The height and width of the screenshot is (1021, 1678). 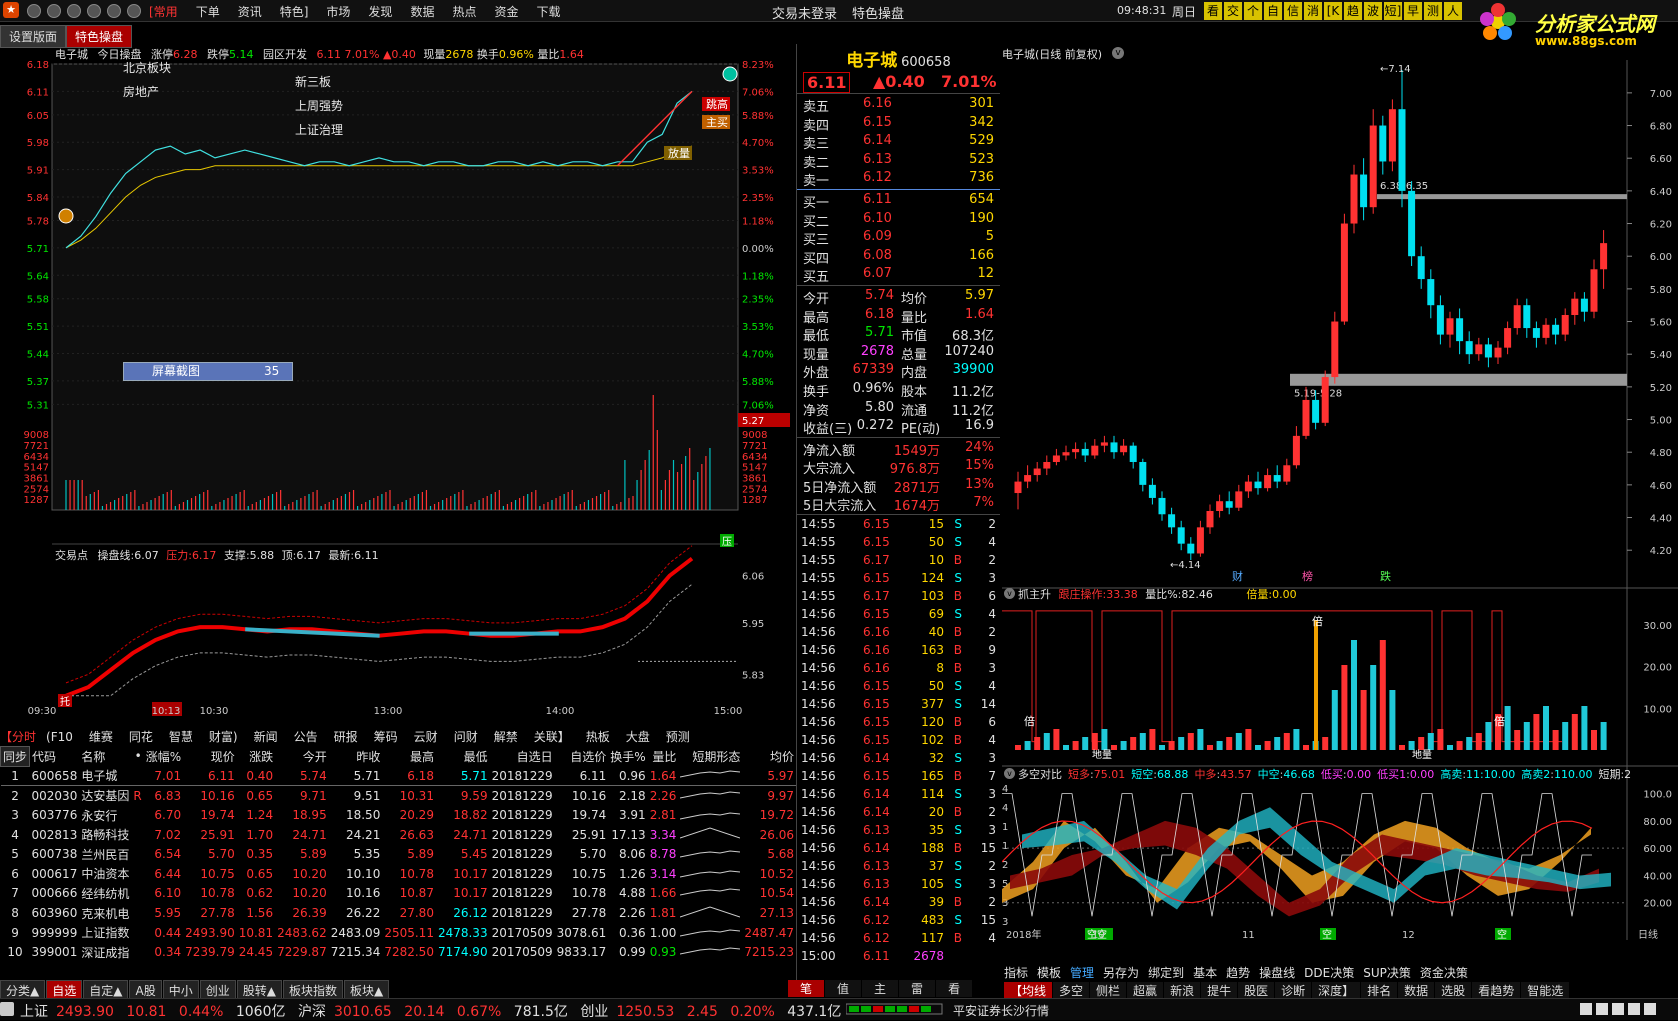 I want to click on kline-tab: 看趋势, so click(x=1496, y=990).